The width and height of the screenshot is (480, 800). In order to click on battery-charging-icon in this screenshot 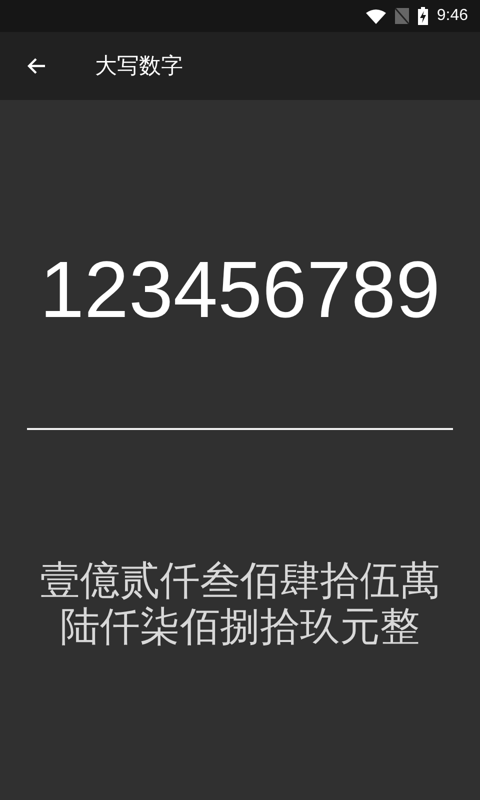, I will do `click(423, 16)`.